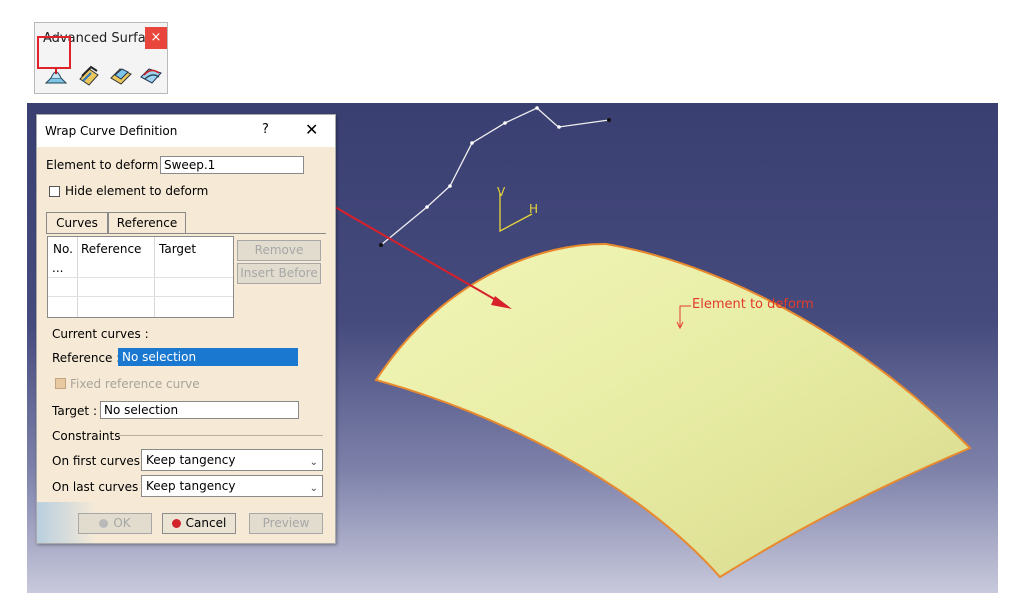  What do you see at coordinates (100, 334) in the screenshot?
I see `current-curves-label: Current curves :` at bounding box center [100, 334].